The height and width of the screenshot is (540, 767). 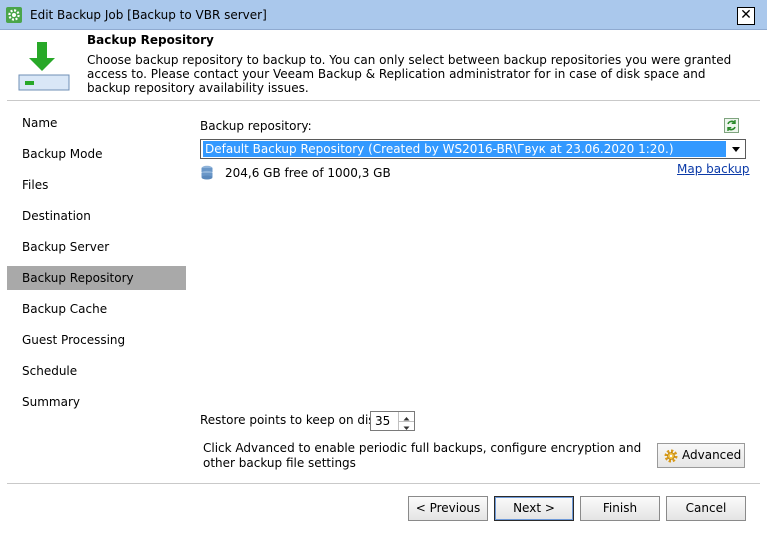 I want to click on database-icon, so click(x=207, y=173).